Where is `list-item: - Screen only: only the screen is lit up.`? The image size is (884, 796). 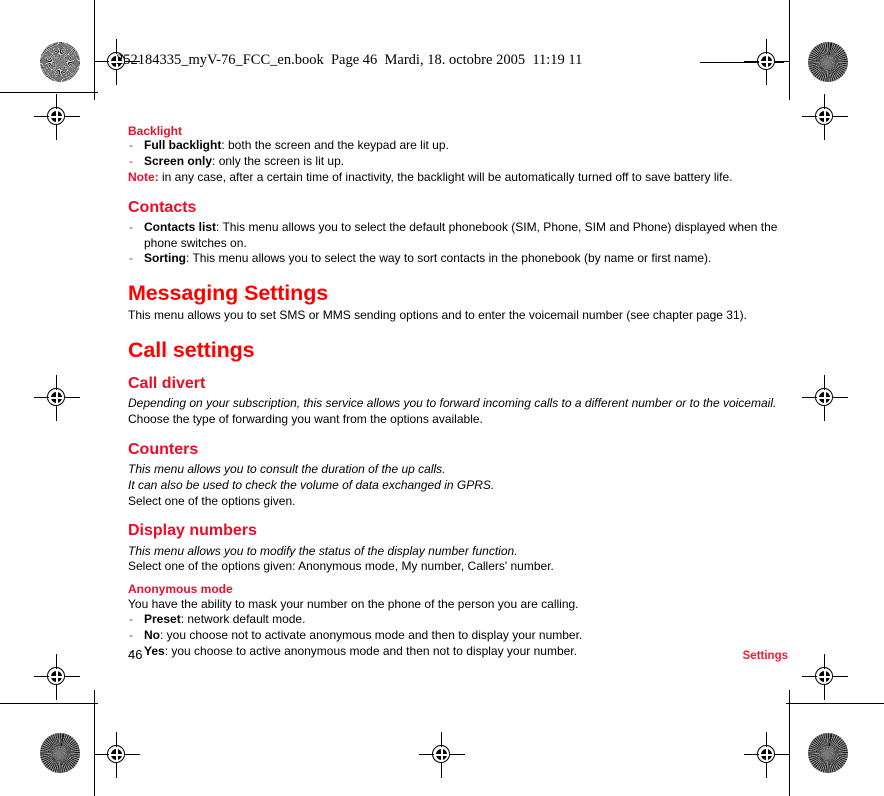 list-item: - Screen only: only the screen is lit up. is located at coordinates (458, 162).